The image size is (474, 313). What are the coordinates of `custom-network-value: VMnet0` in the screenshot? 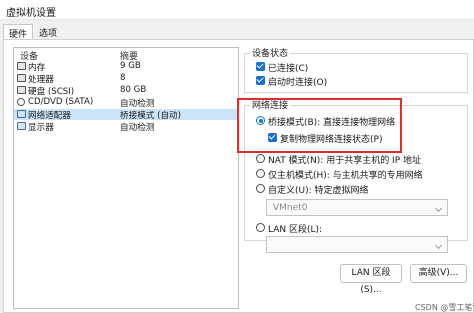 It's located at (290, 208).